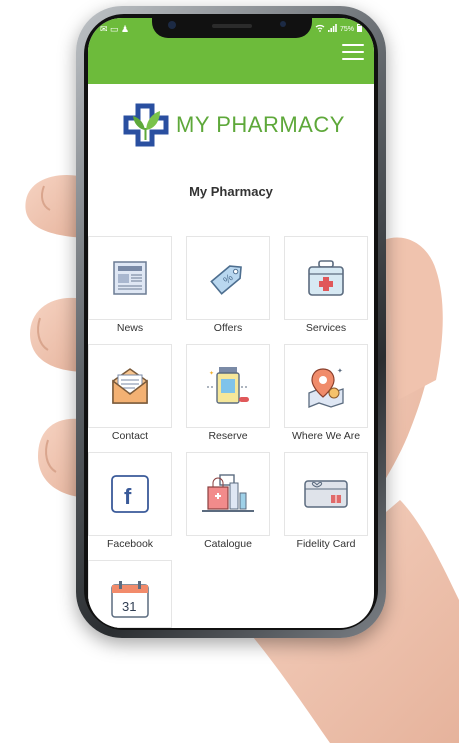 The width and height of the screenshot is (459, 743). What do you see at coordinates (320, 29) in the screenshot?
I see `wifi-icon` at bounding box center [320, 29].